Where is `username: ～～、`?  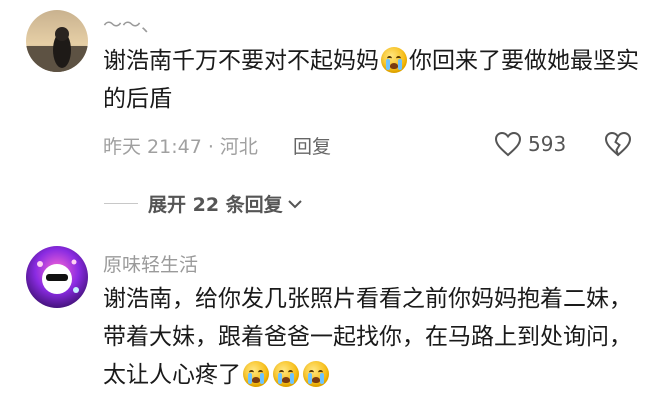 username: ～～、 is located at coordinates (131, 23).